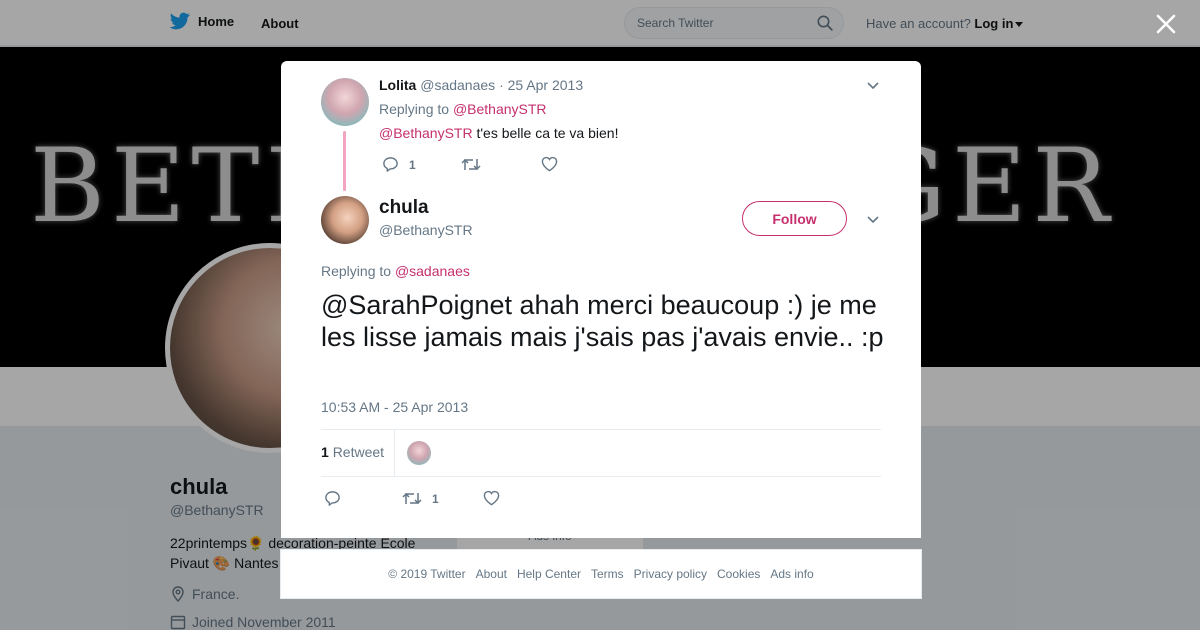 Image resolution: width=1200 pixels, height=630 pixels. I want to click on main-replying-to: Replying to @sadanaes, so click(395, 271).